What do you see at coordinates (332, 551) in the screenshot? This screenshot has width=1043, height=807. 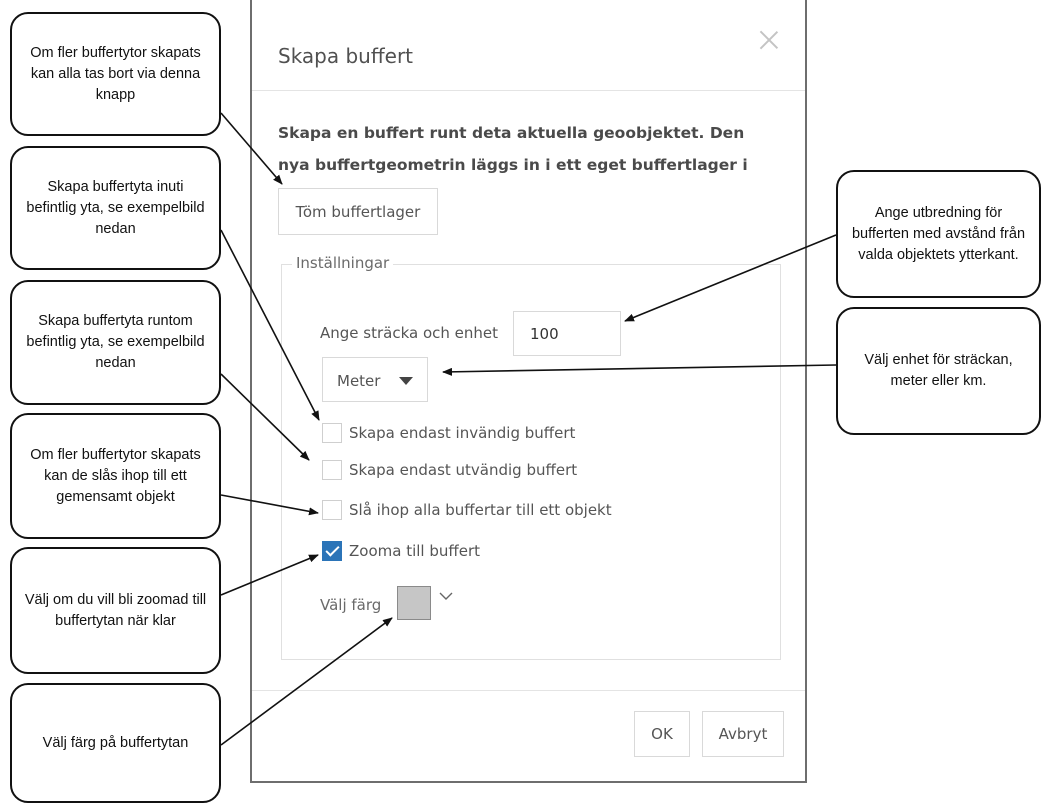 I see `checkbox-box-checked` at bounding box center [332, 551].